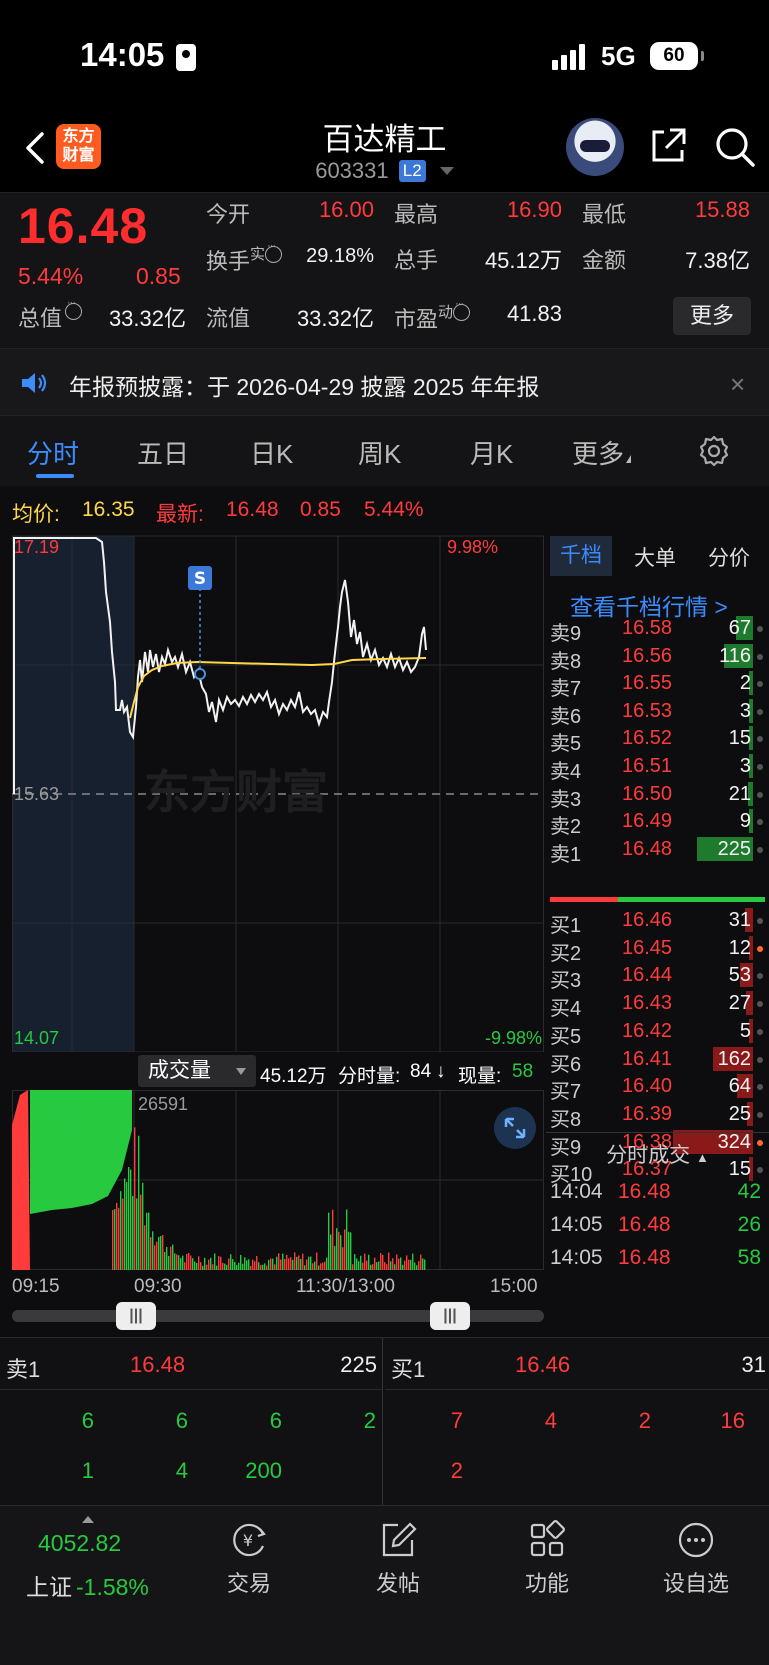 This screenshot has height=1665, width=769. I want to click on current-price: 16.48, so click(83, 226).